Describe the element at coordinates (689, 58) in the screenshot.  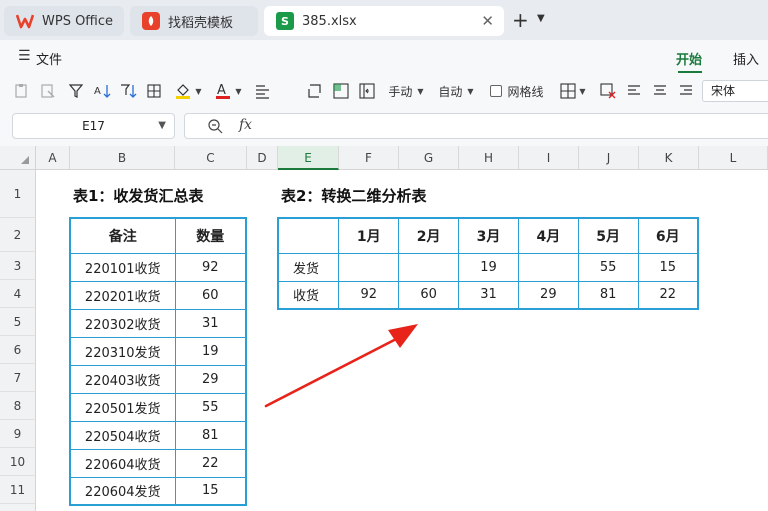
I see `menu-tab-start: 开始` at that location.